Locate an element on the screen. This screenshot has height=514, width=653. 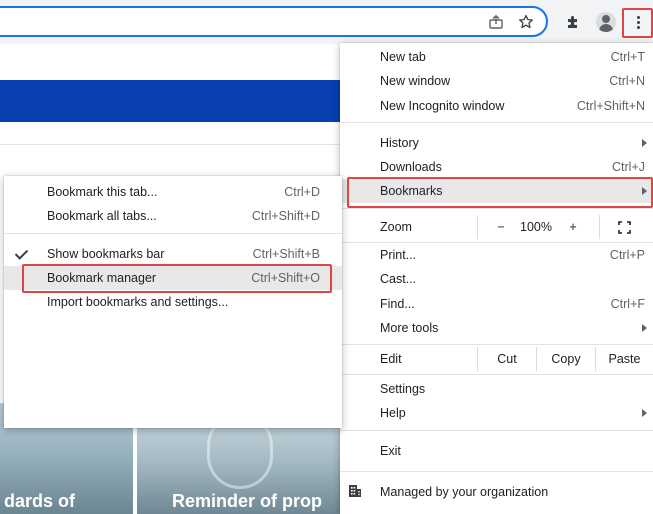
checkmark-icon is located at coordinates (21, 253).